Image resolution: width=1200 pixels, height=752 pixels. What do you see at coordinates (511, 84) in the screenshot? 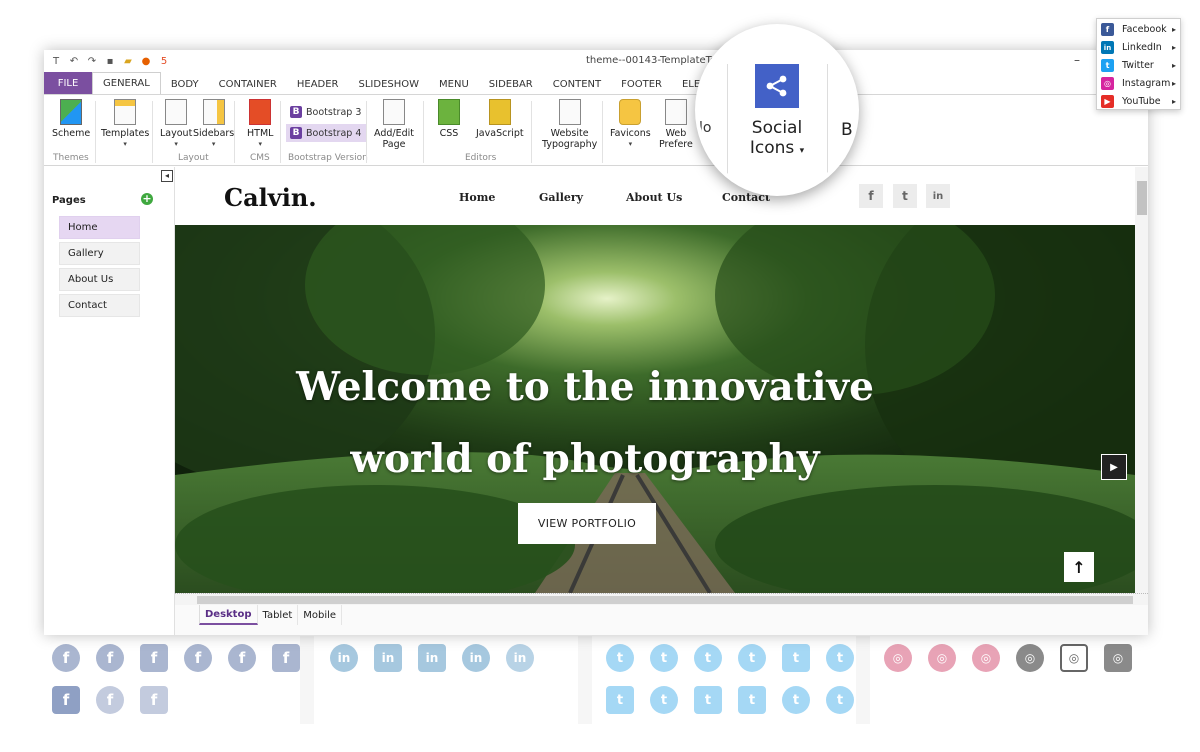
I see `tab-sidebar: SIDEBAR` at bounding box center [511, 84].